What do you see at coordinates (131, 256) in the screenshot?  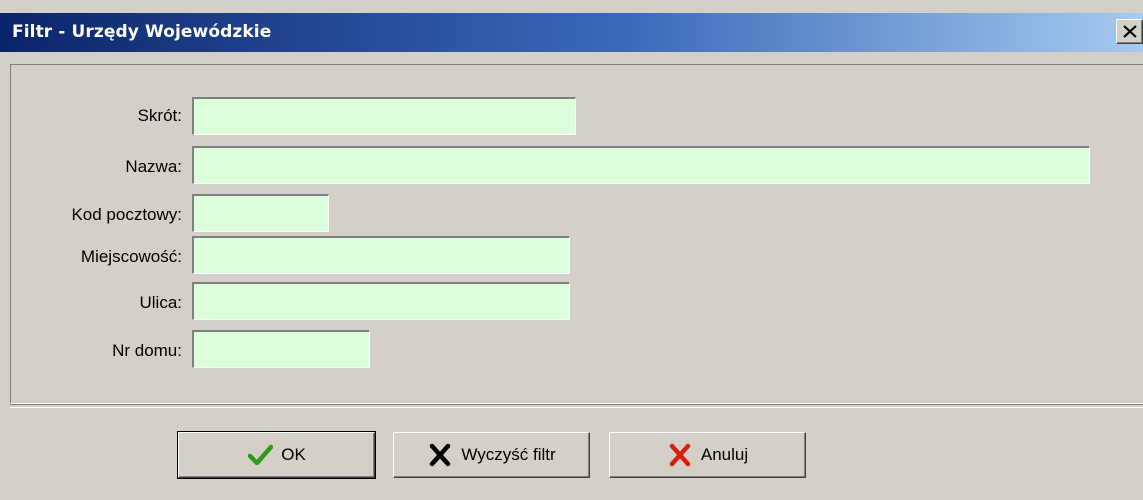 I see `miejscowosc-label: Miejscowość:` at bounding box center [131, 256].